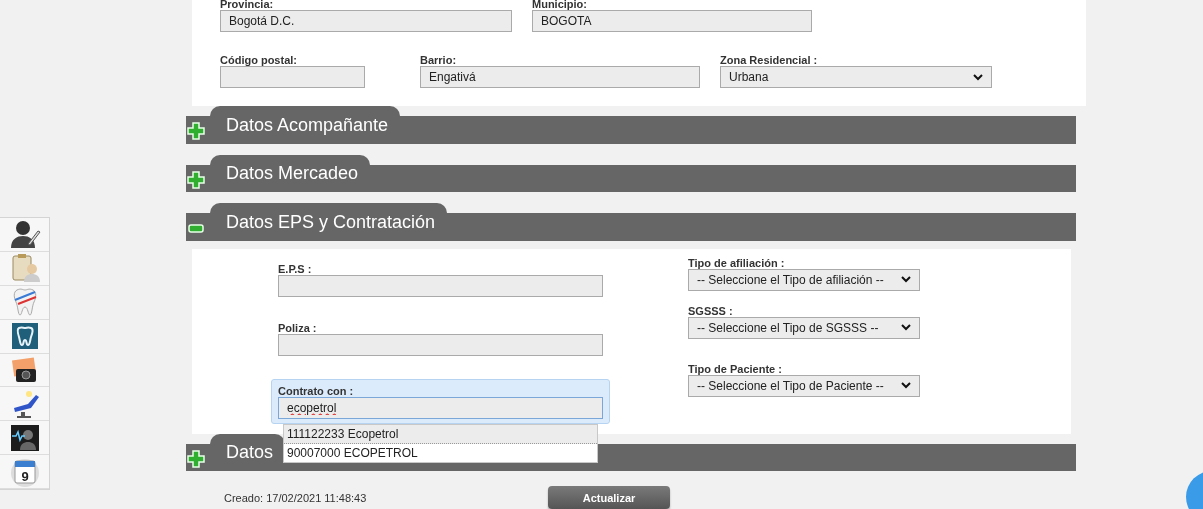 This screenshot has width=1203, height=509. Describe the element at coordinates (247, 5) in the screenshot. I see `field-label: Provincia:` at that location.